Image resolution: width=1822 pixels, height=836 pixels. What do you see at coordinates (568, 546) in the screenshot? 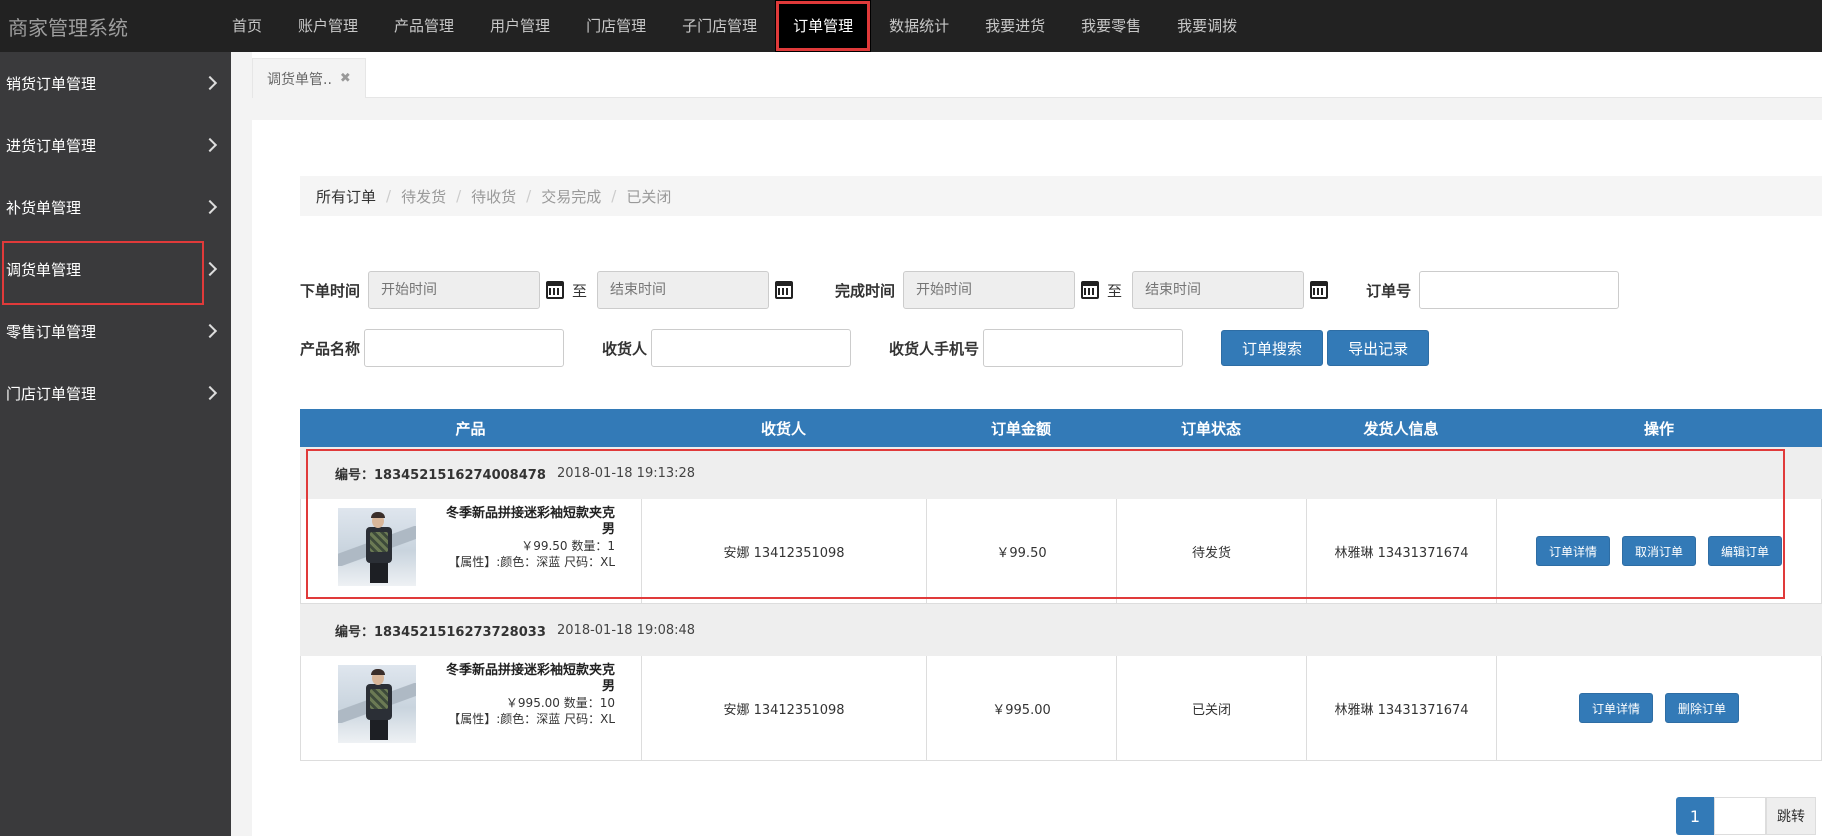
I see `product-price-qty: ￥99.50 数量：1` at bounding box center [568, 546].